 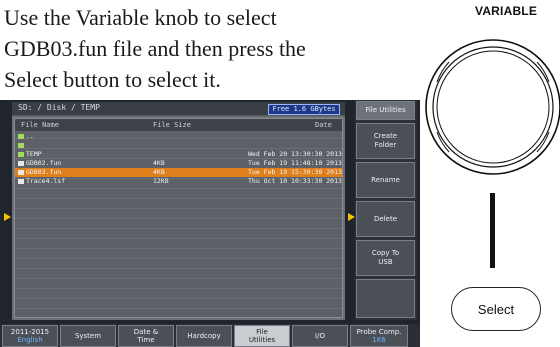 I want to click on bottom-menu-file-utilities-button: File Utilities, so click(x=262, y=336).